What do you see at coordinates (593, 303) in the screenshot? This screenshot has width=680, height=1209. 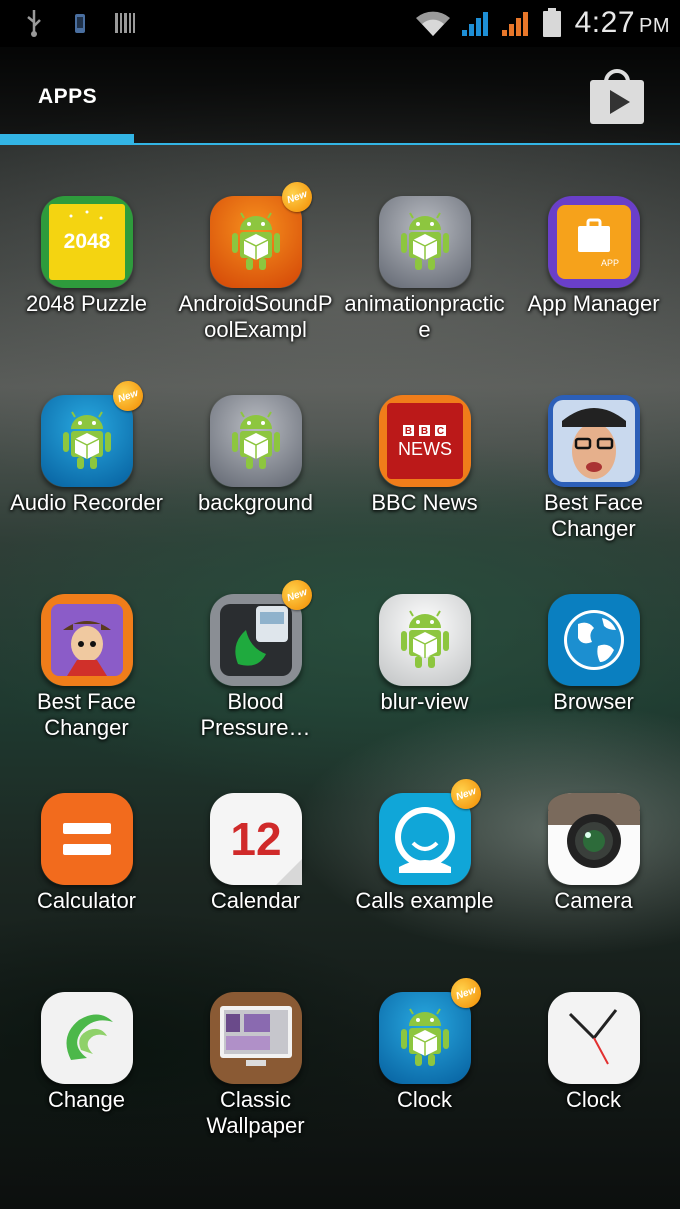 I see `app-label: App Manager` at bounding box center [593, 303].